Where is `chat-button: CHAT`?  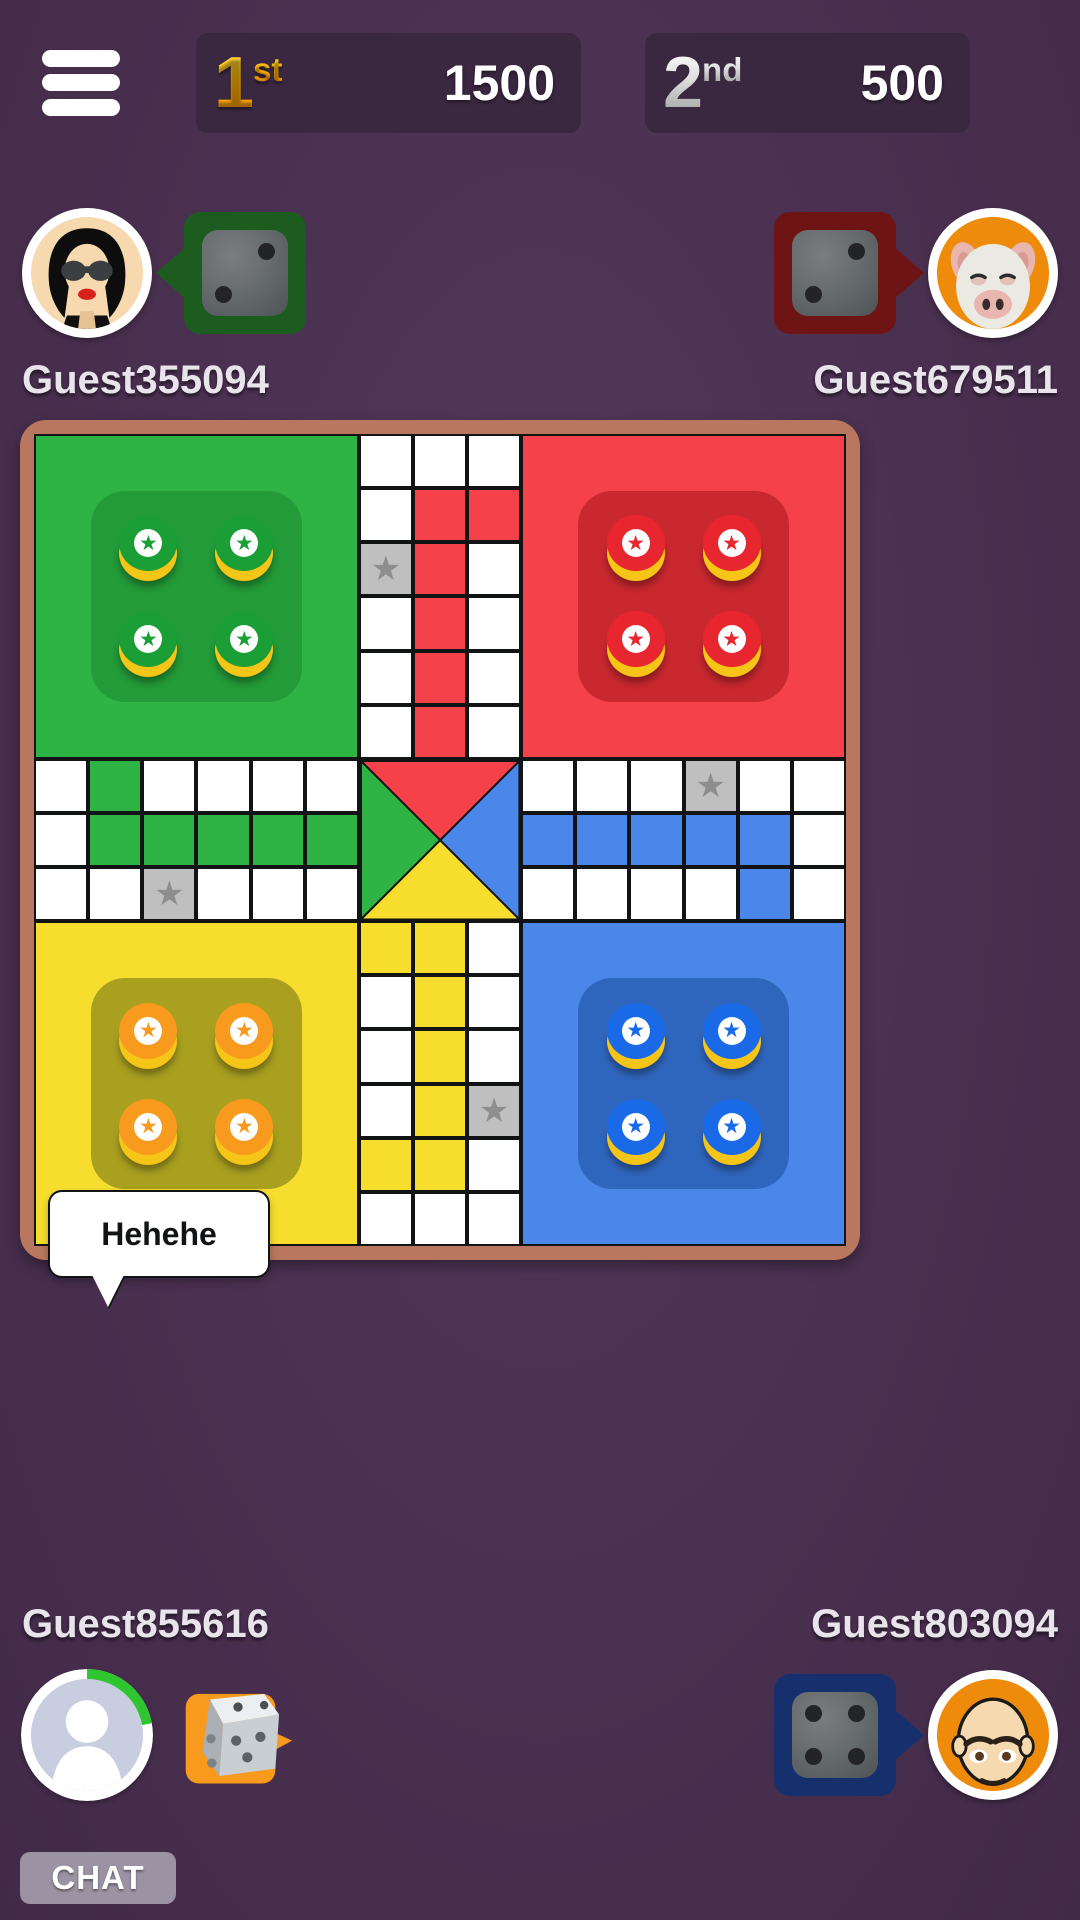 chat-button: CHAT is located at coordinates (98, 1878).